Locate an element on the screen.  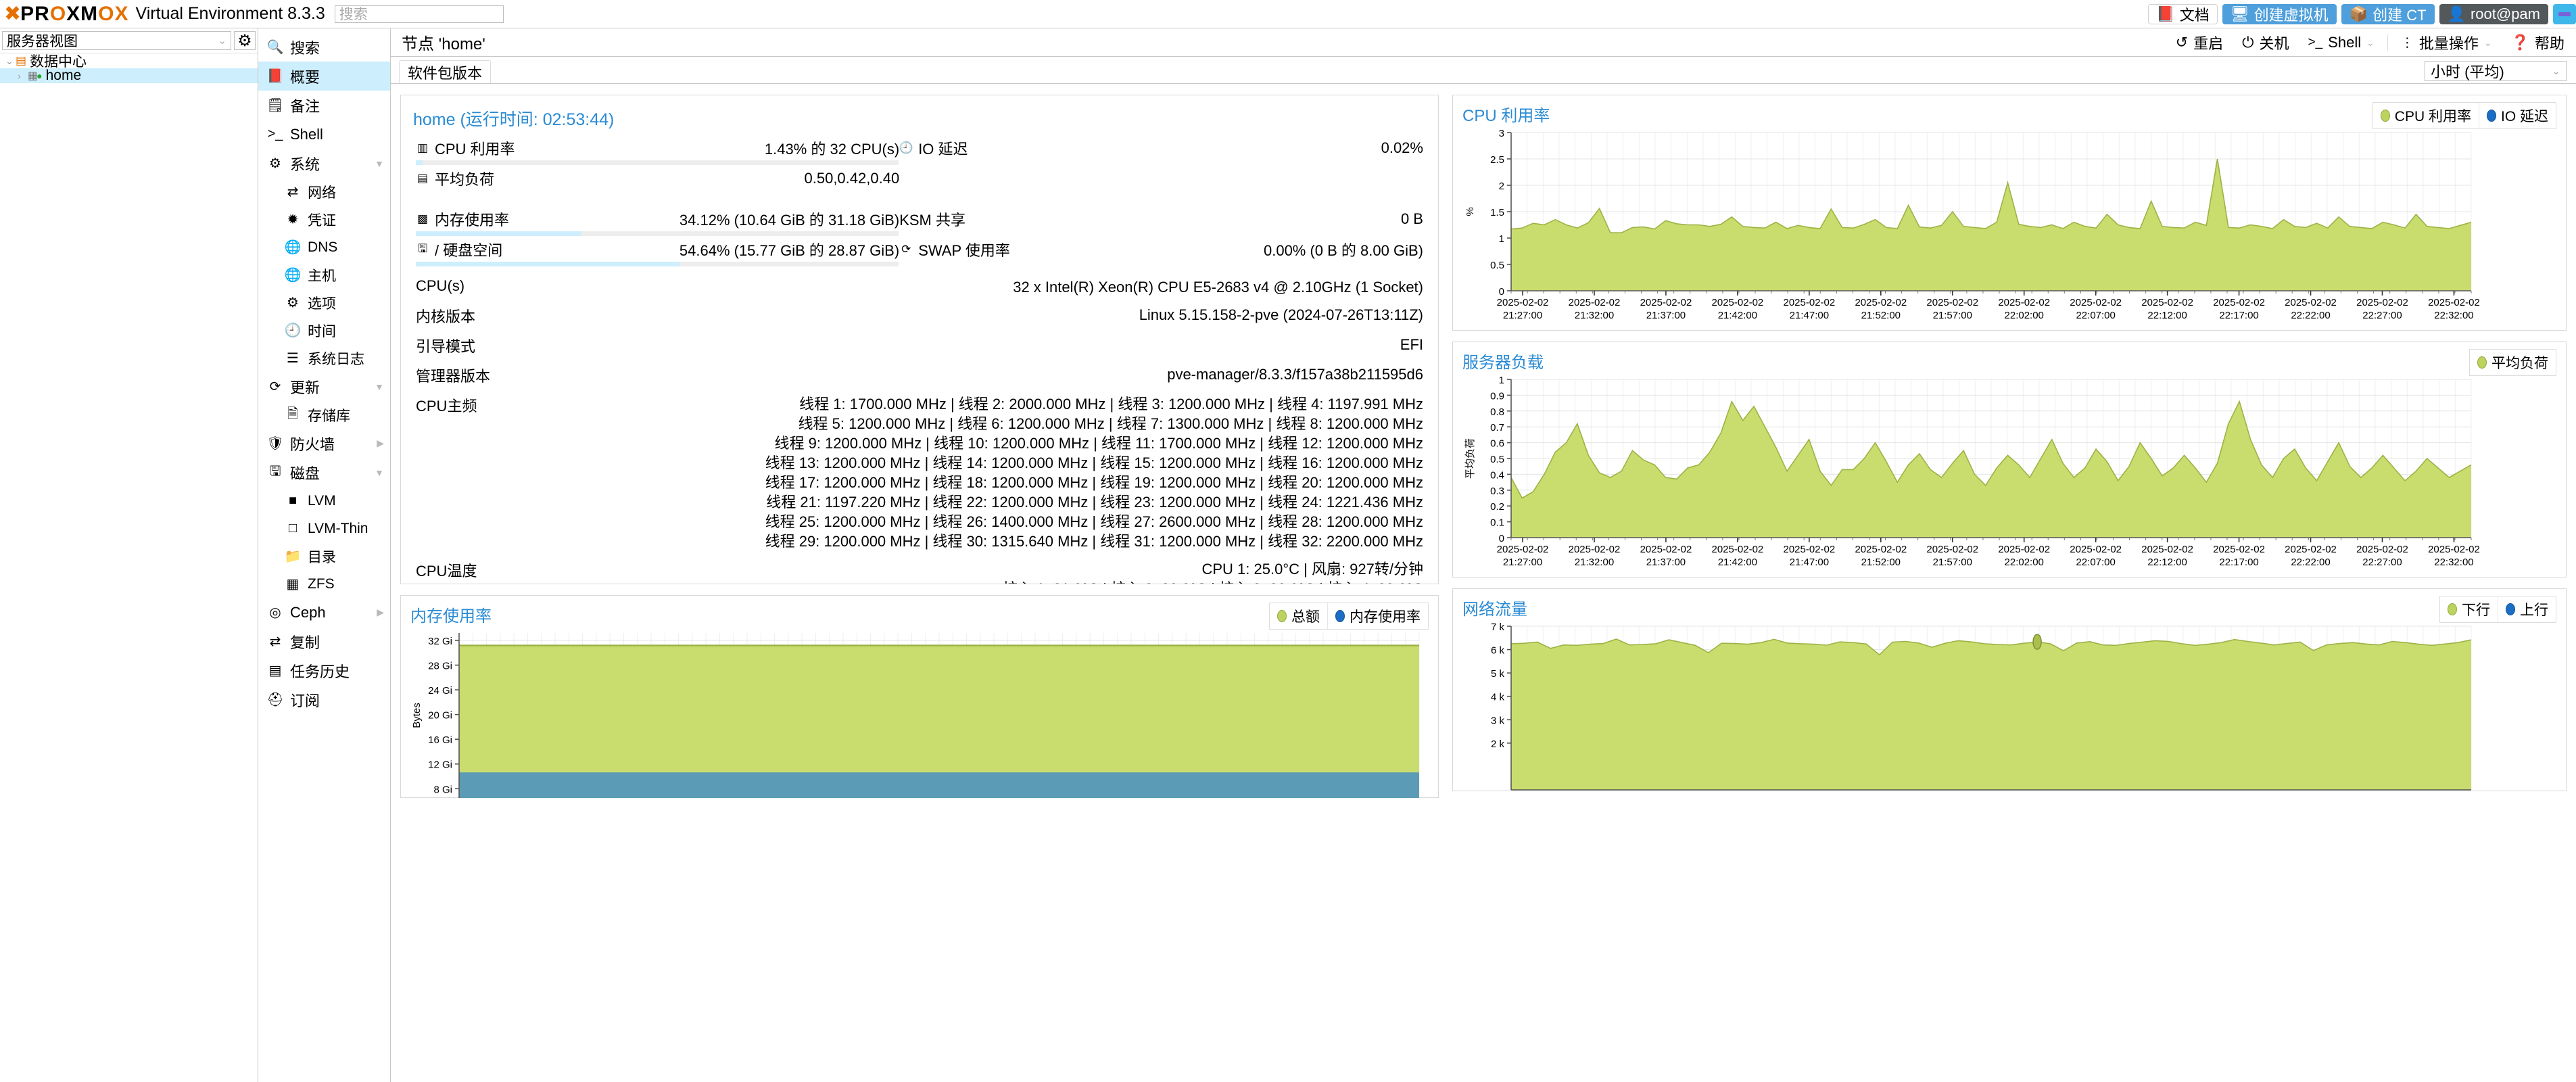
bulk-actions-button: ⋮ 批量操作 ⌄ is located at coordinates (2446, 42).